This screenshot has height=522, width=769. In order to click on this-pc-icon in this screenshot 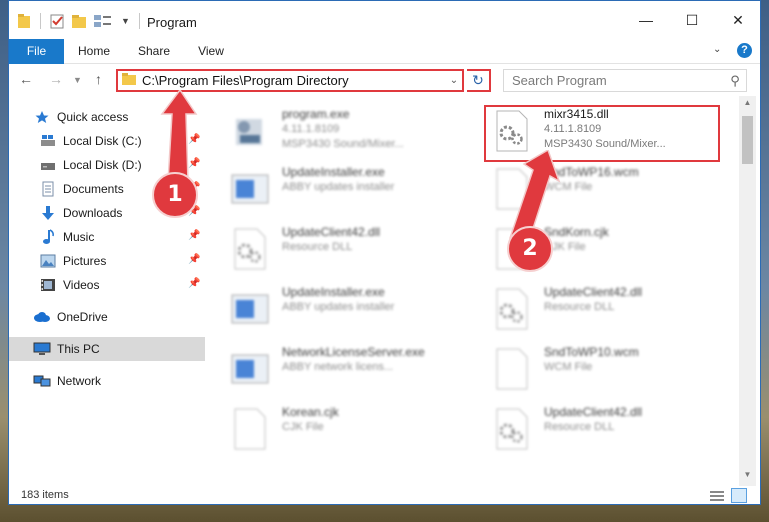, I will do `click(42, 349)`.